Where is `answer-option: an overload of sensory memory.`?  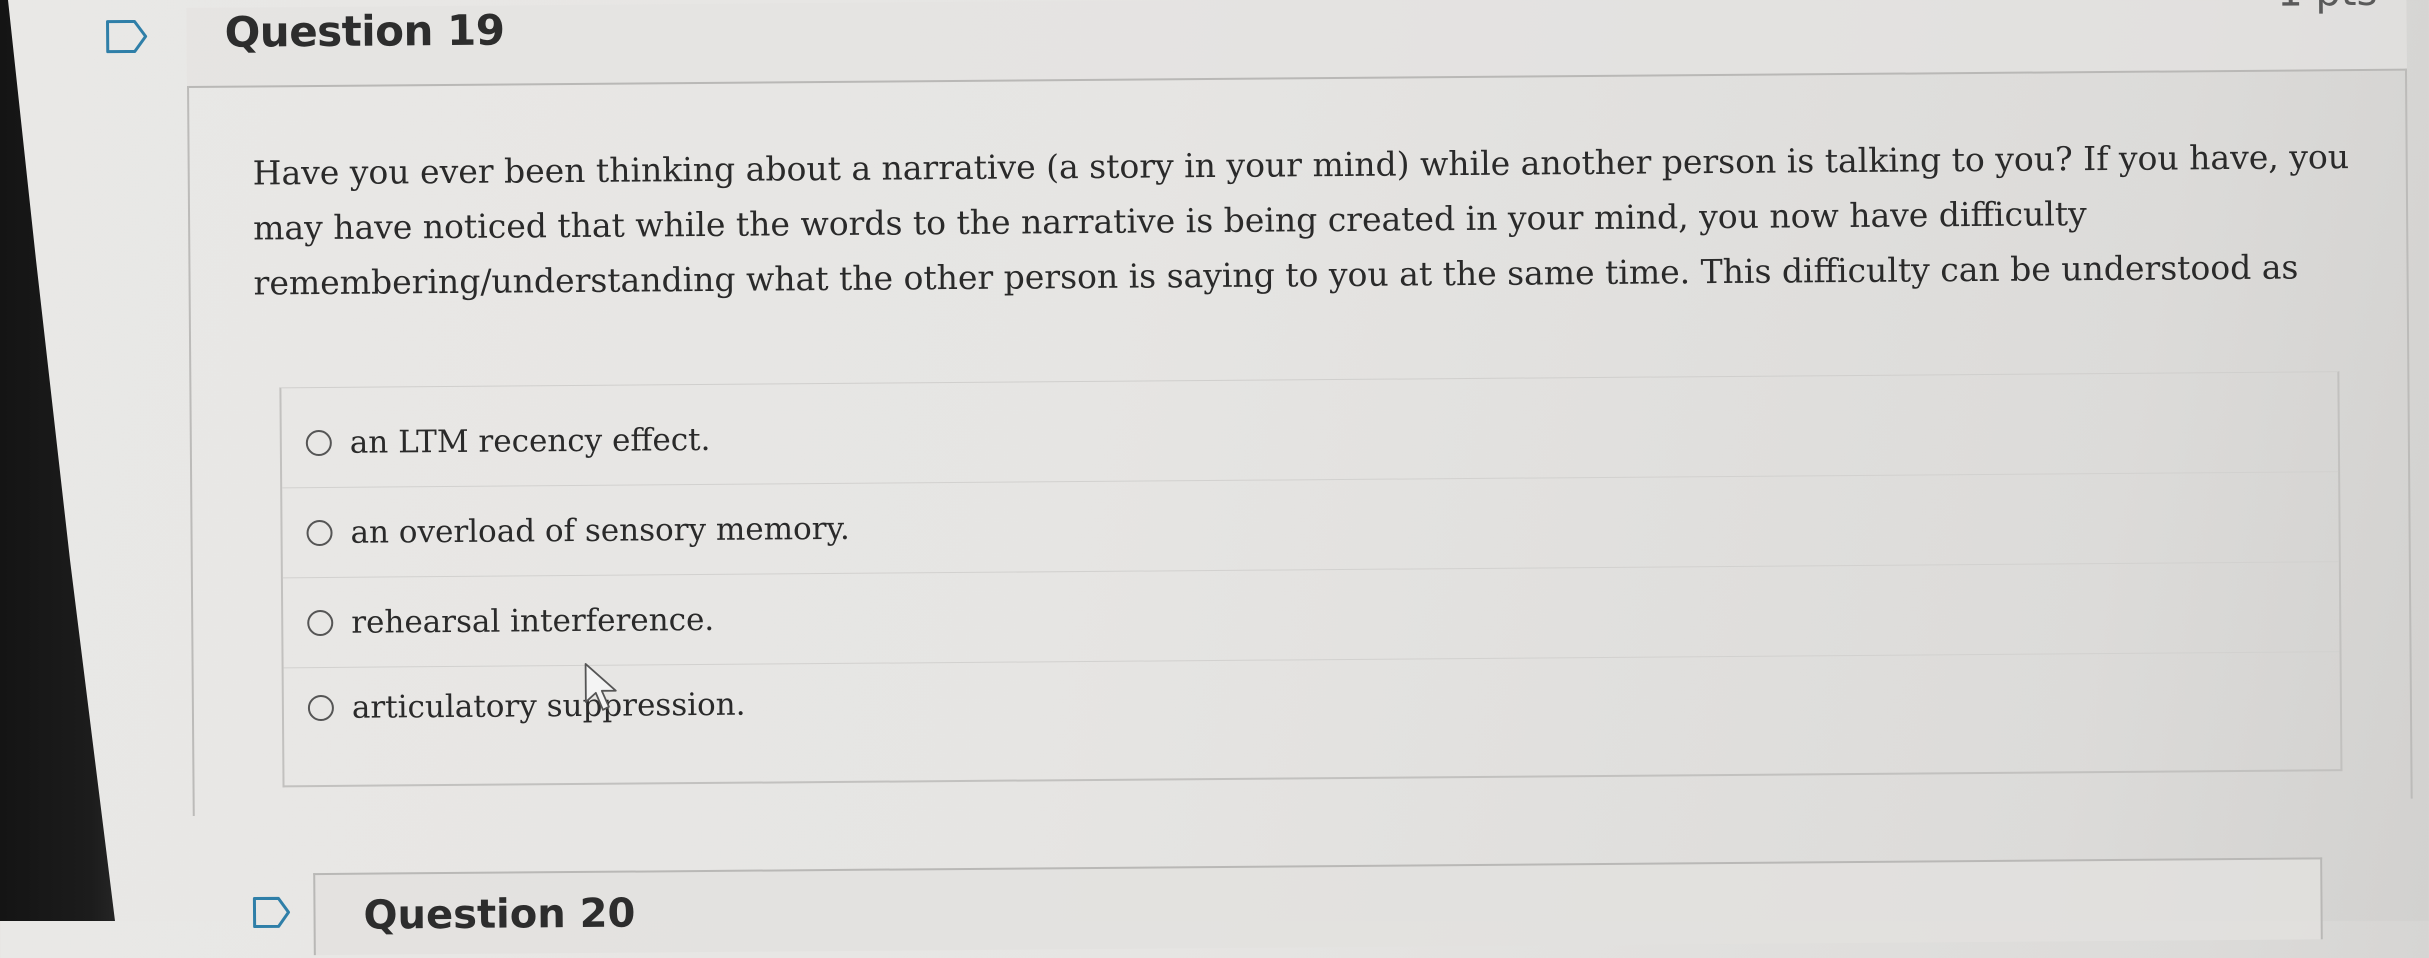
answer-option: an overload of sensory memory. is located at coordinates (1310, 525).